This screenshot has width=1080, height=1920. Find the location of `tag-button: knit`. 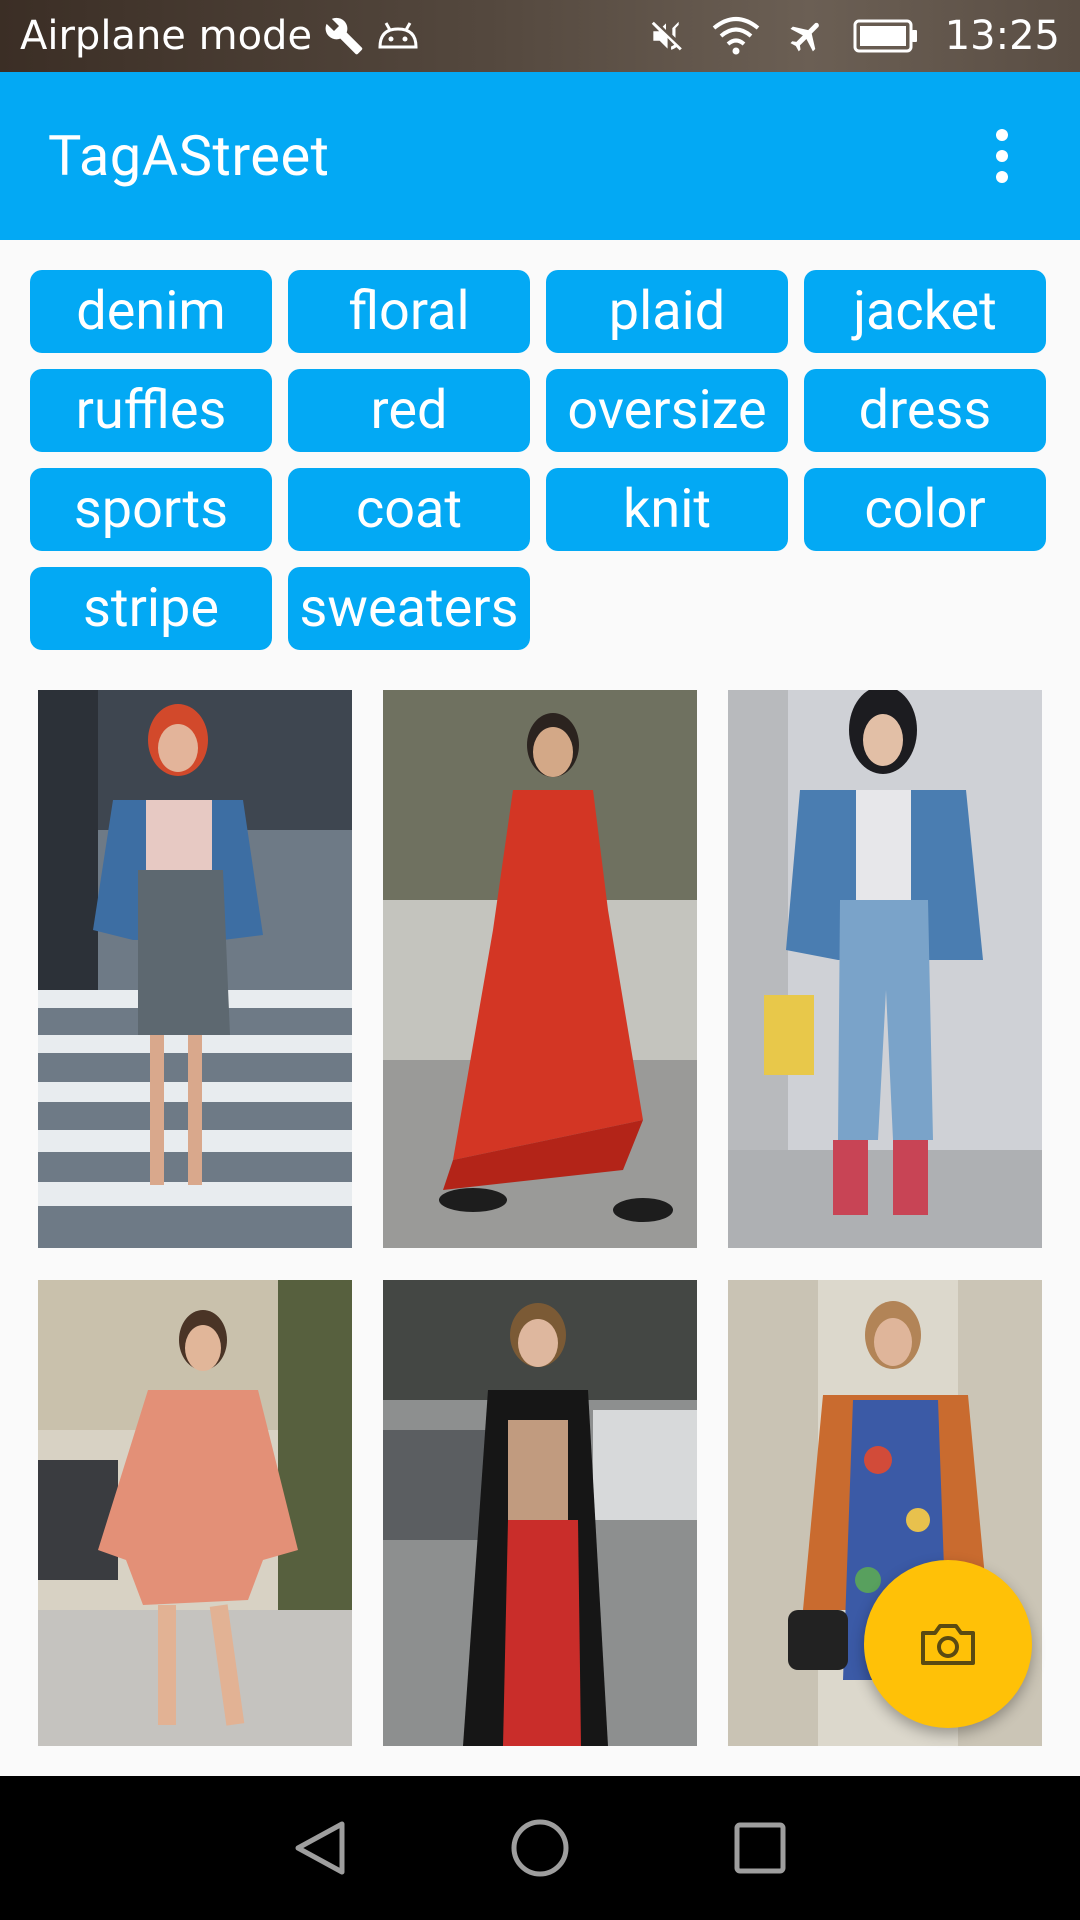

tag-button: knit is located at coordinates (667, 509).